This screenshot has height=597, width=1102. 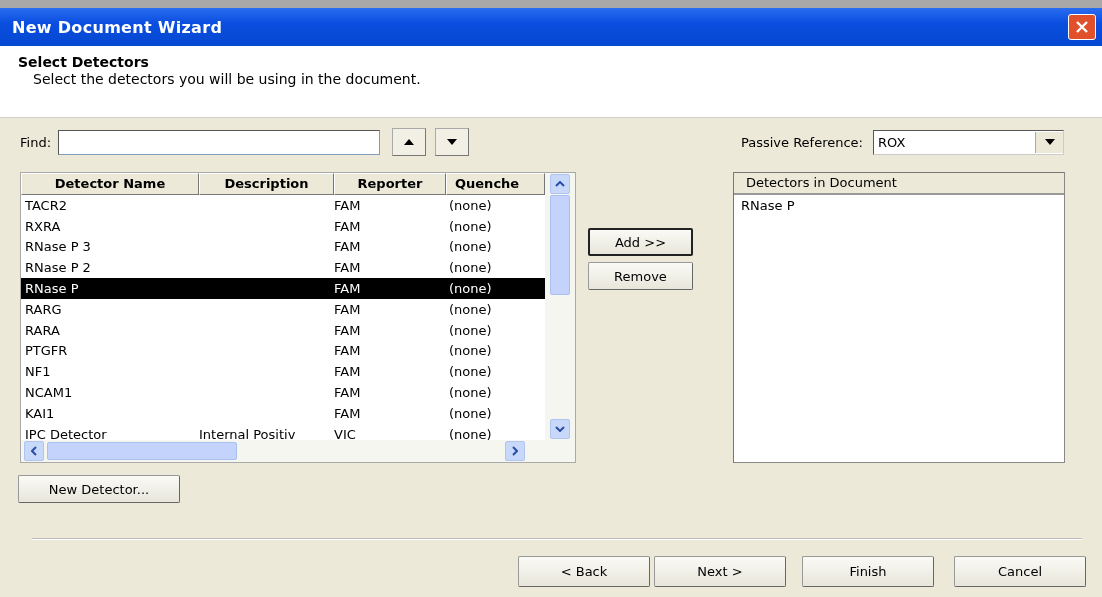 What do you see at coordinates (298, 451) in the screenshot?
I see `horizontal-scrollbar` at bounding box center [298, 451].